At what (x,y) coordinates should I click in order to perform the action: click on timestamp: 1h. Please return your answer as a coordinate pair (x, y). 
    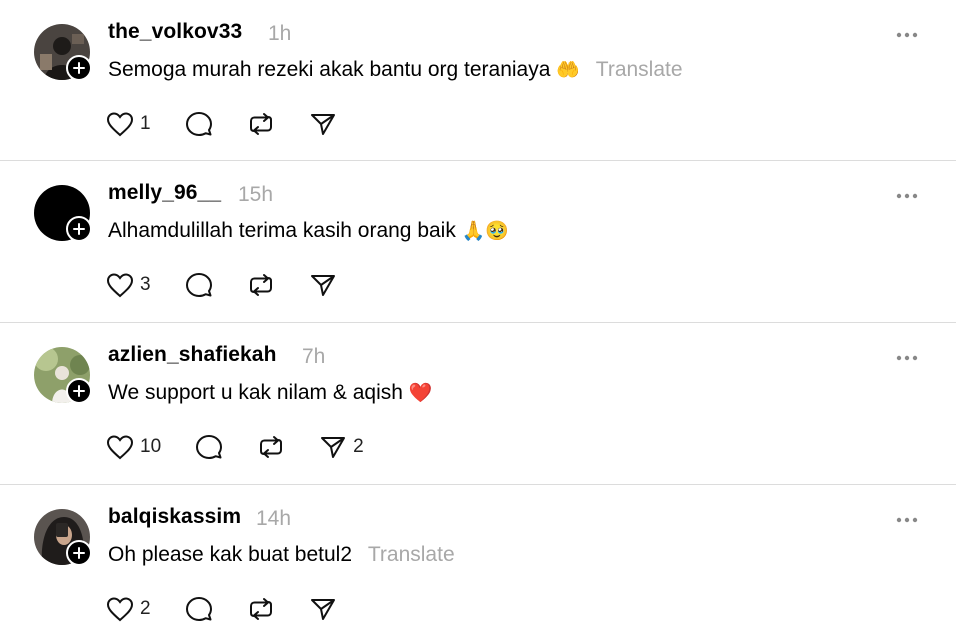
    Looking at the image, I should click on (280, 33).